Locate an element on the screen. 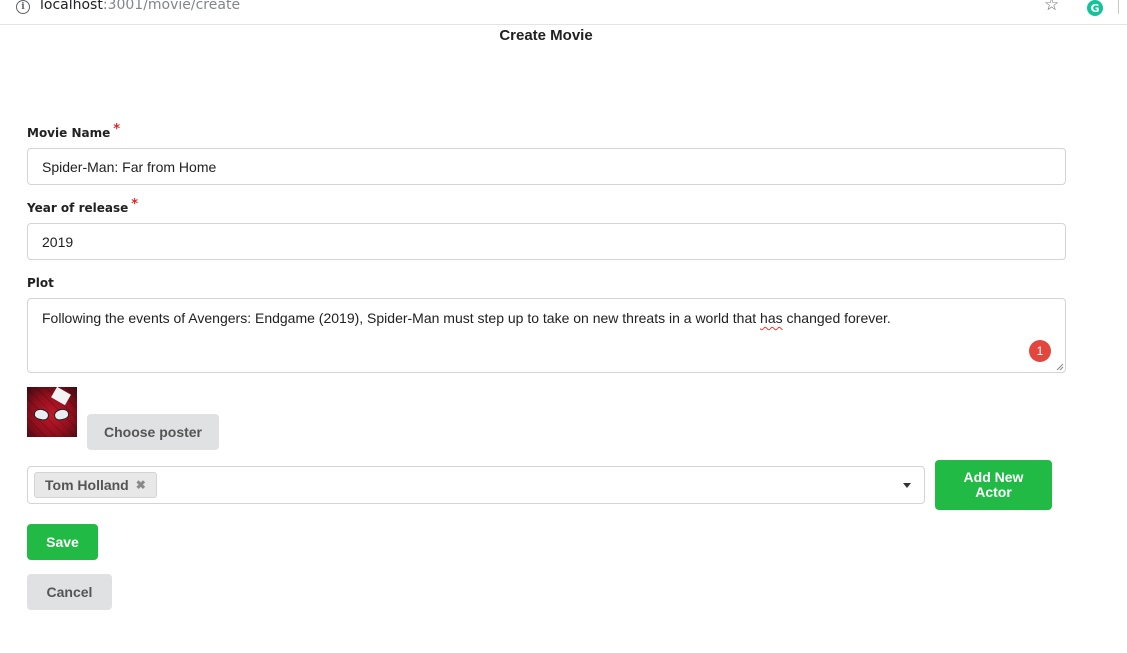 Image resolution: width=1127 pixels, height=653 pixels. plot-flagged-word: has is located at coordinates (771, 318).